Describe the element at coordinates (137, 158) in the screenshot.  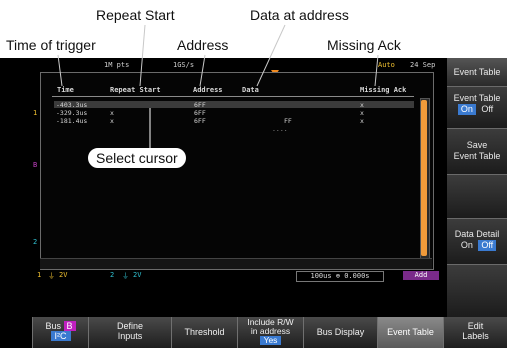
I see `callout-select-cursor: Select cursor` at that location.